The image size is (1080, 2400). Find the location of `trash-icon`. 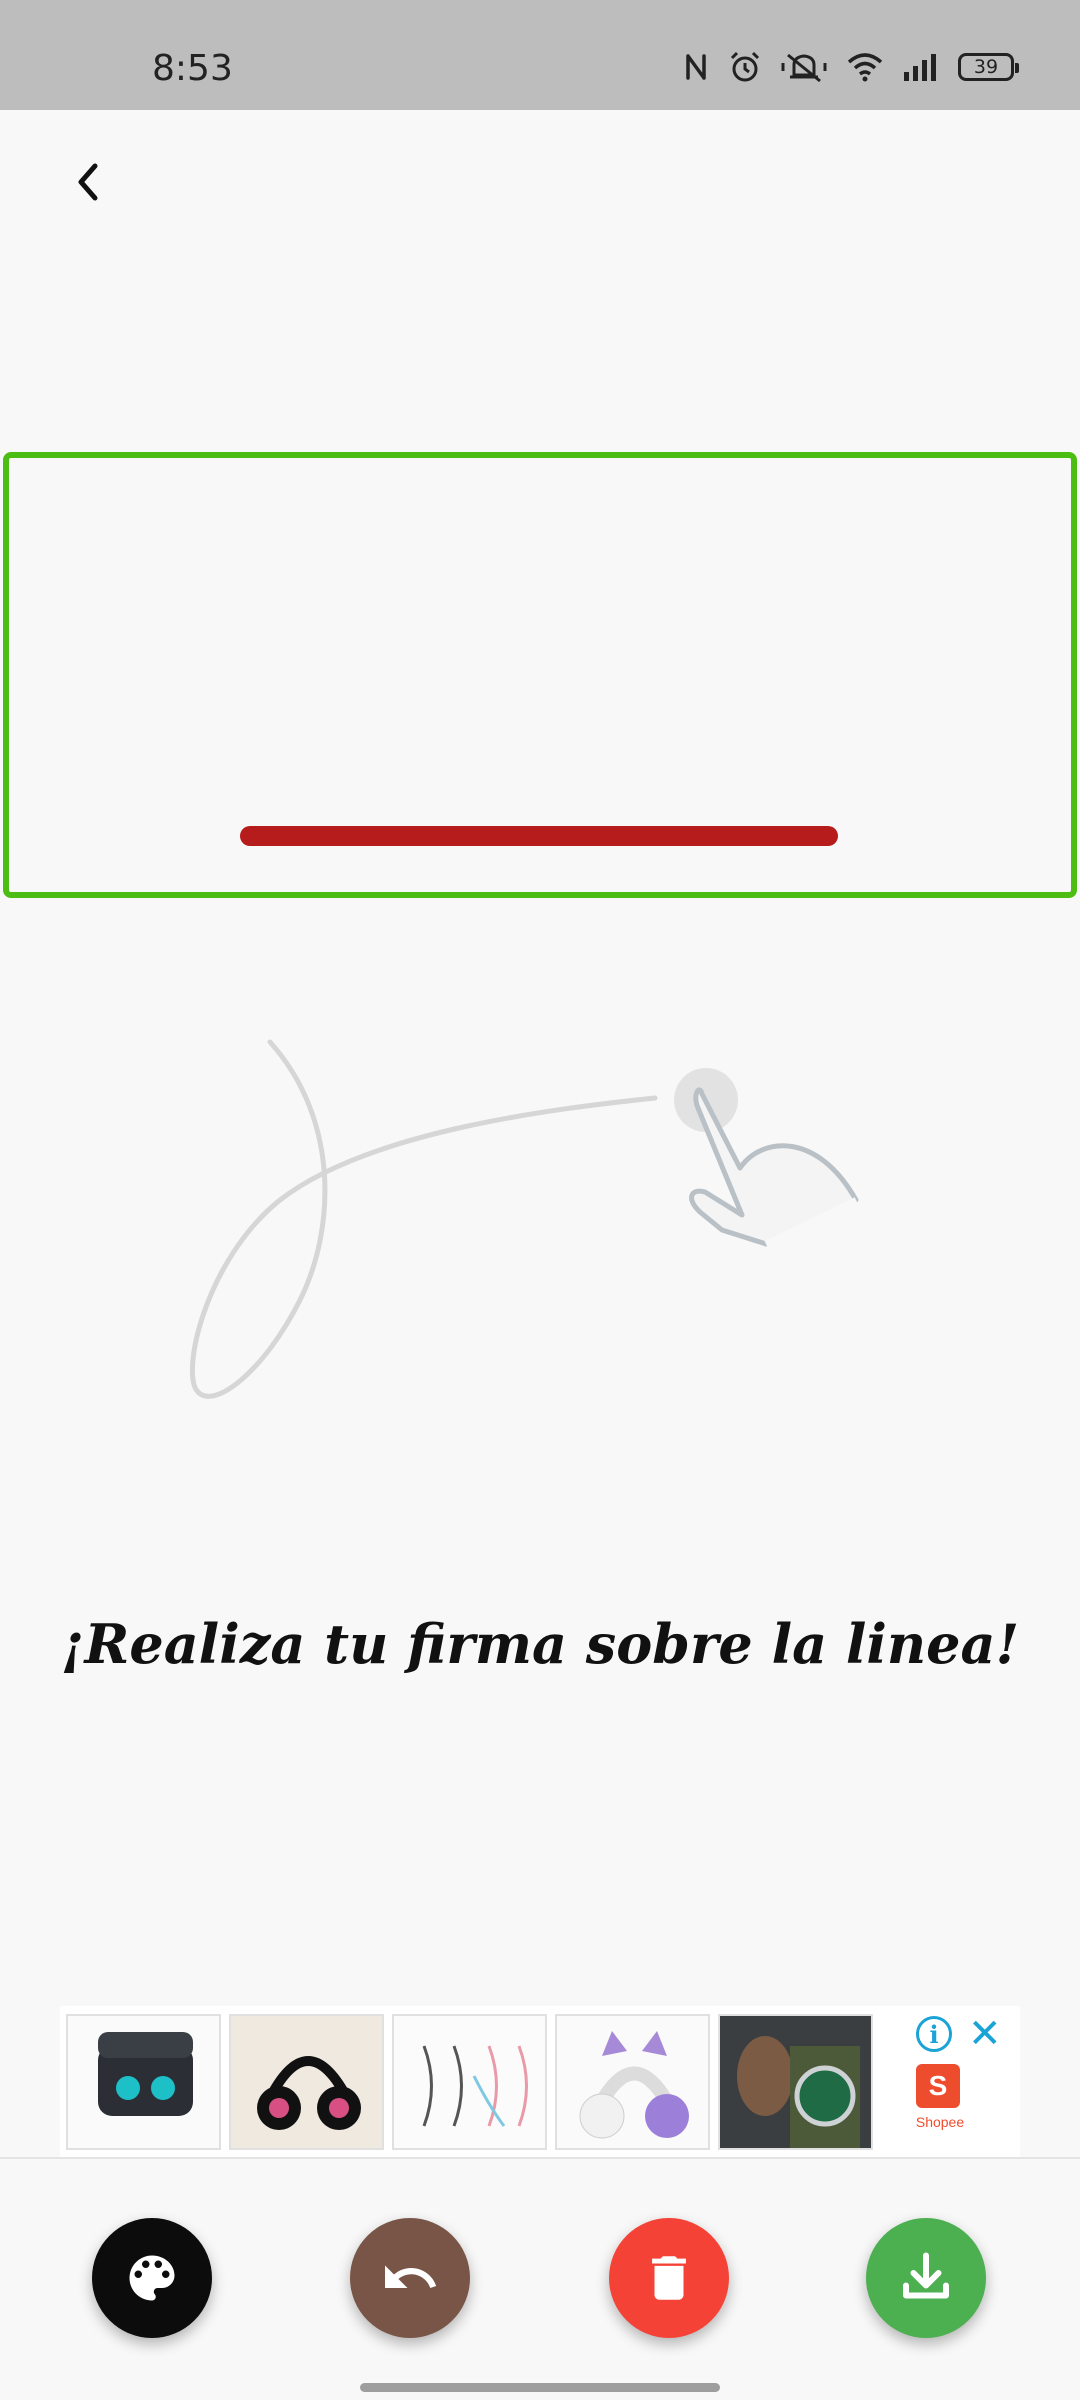

trash-icon is located at coordinates (669, 2278).